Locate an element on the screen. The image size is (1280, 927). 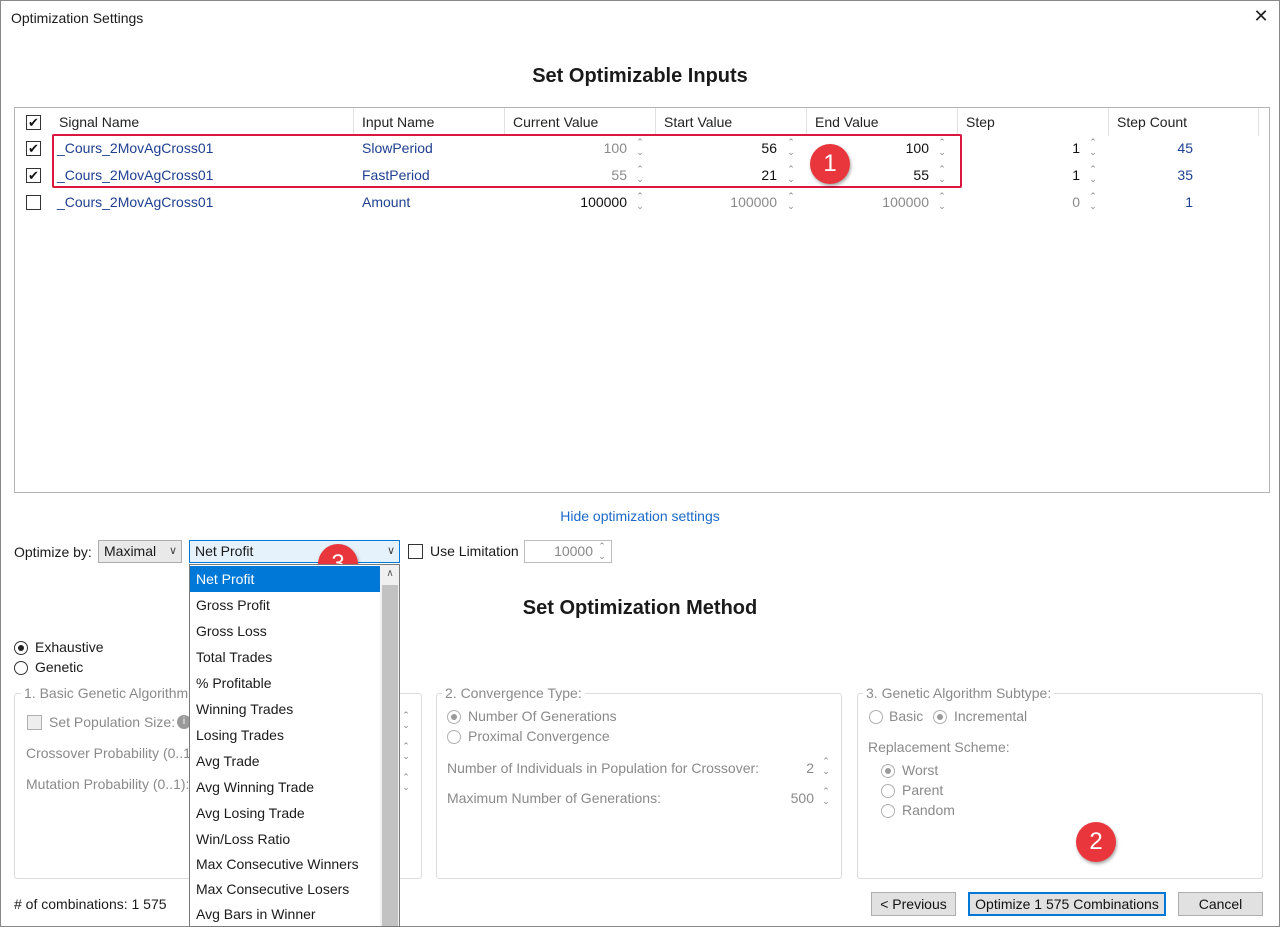
population-checkbox is located at coordinates (34, 722).